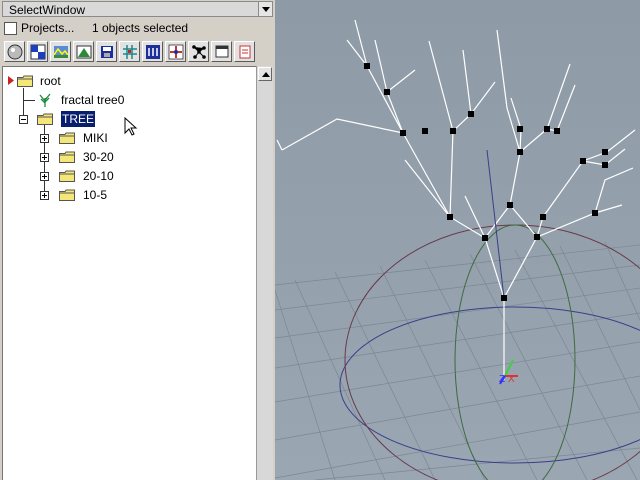  I want to click on landscape-button, so click(60, 51).